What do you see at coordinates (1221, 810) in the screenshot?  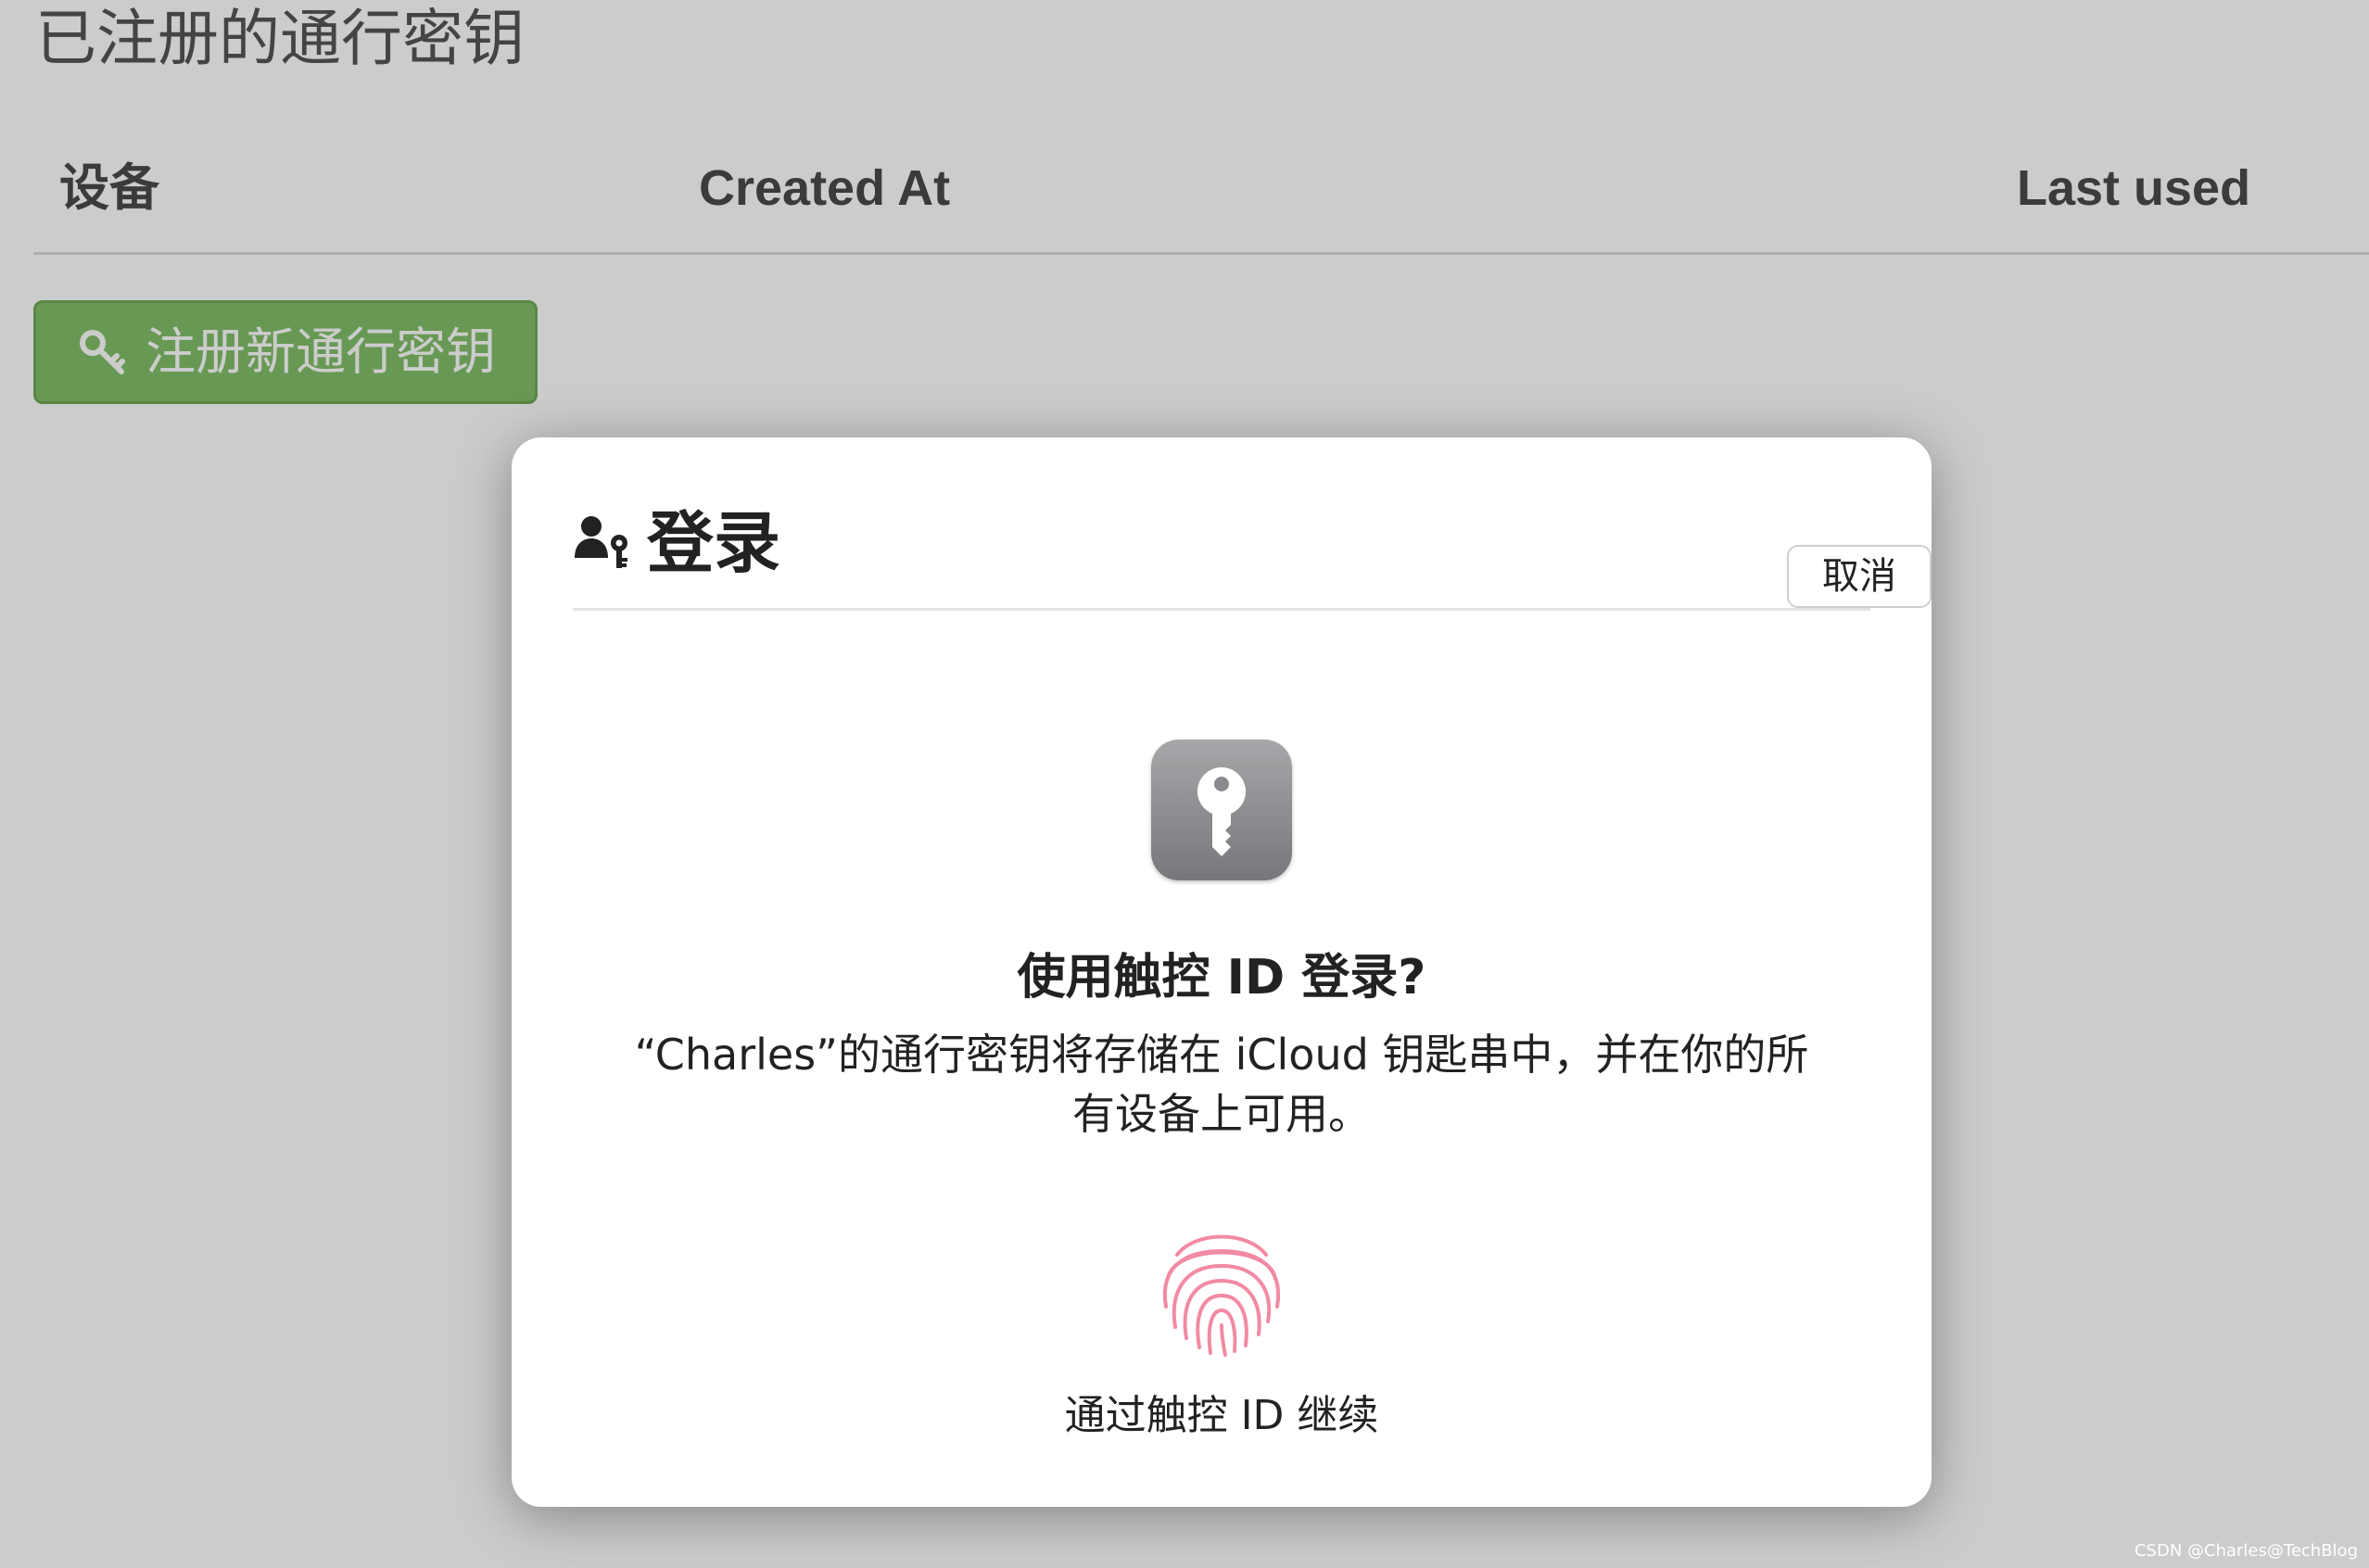 I see `passwords-key-app-icon` at bounding box center [1221, 810].